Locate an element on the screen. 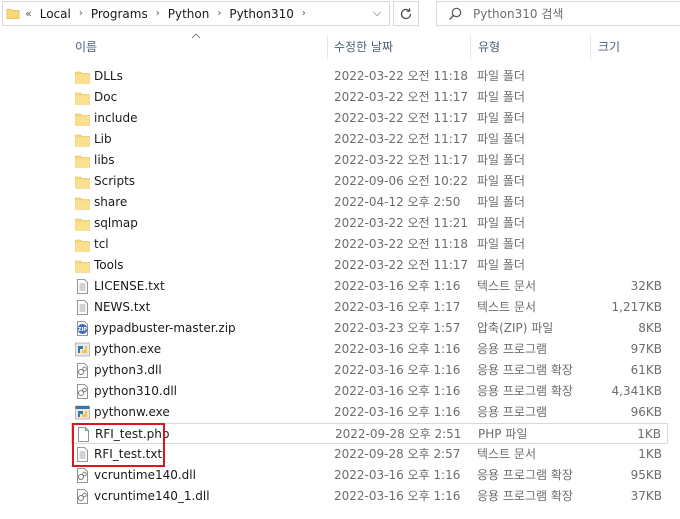 The width and height of the screenshot is (680, 519). breadcrumb-item-python: Python is located at coordinates (189, 14).